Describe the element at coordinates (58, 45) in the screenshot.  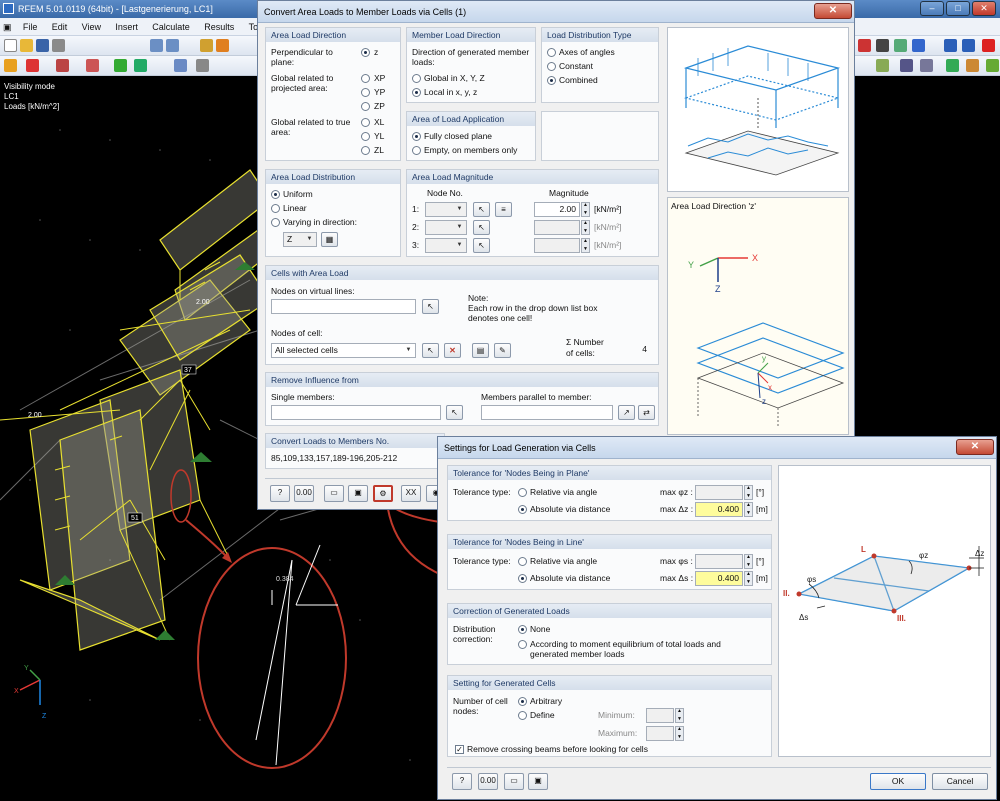
I see `print-icon` at that location.